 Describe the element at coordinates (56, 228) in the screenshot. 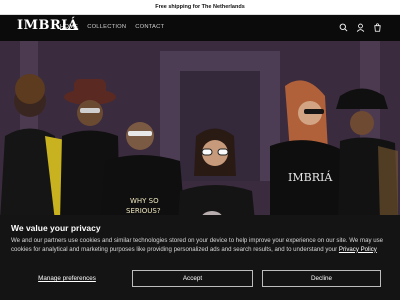

I see `cookie-title: We value your privacy` at that location.